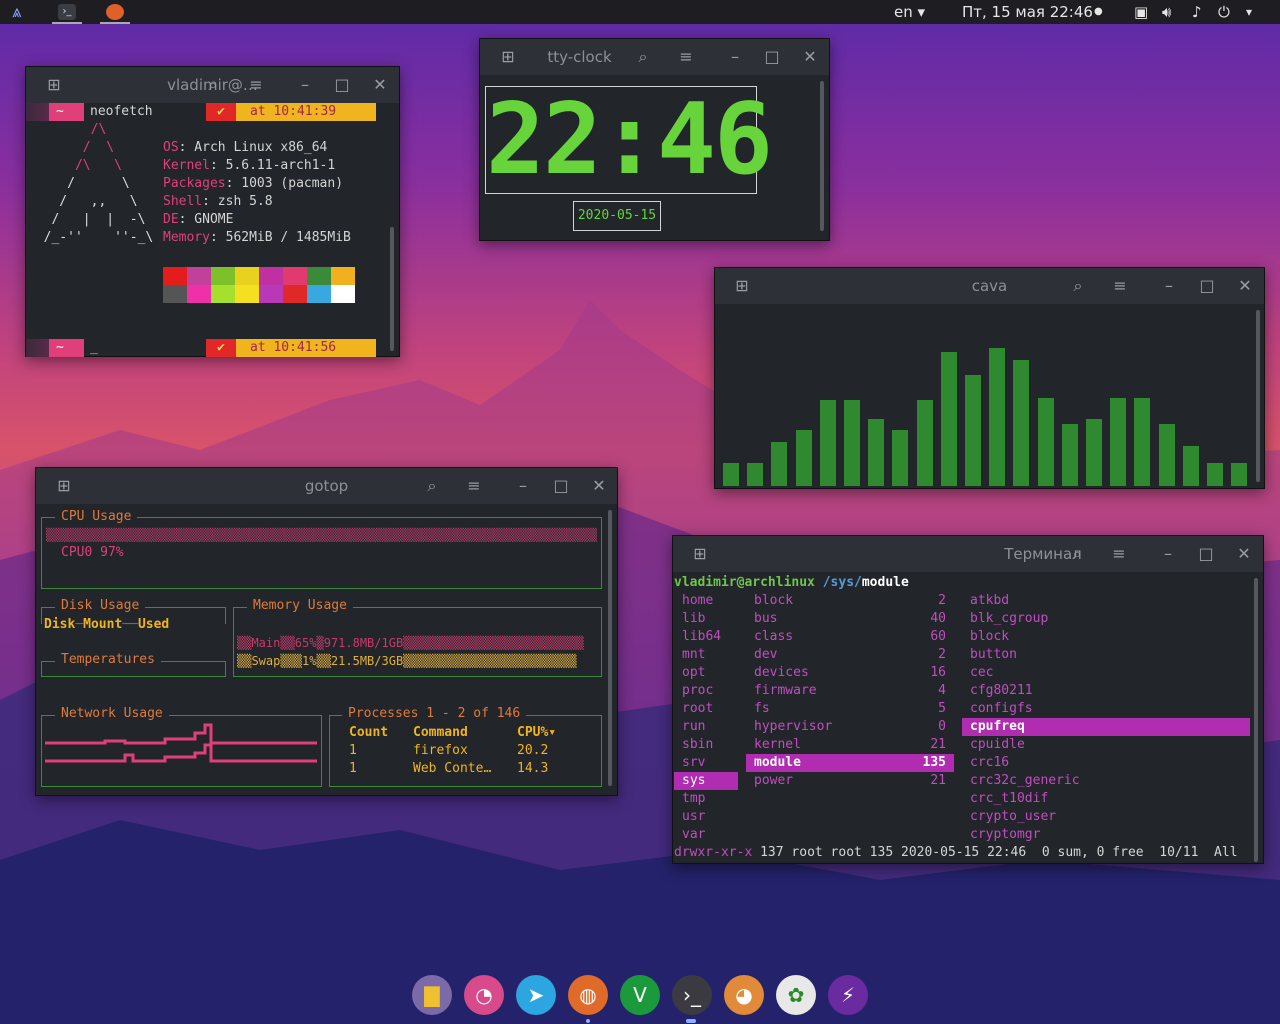  Describe the element at coordinates (198, 219) in the screenshot. I see `info-line: DE: GNOME` at that location.